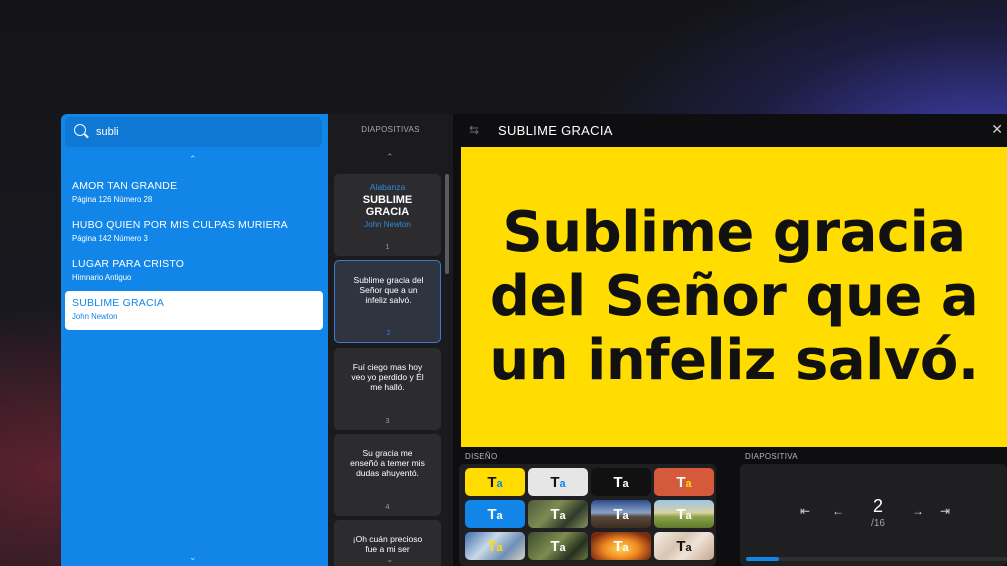  I want to click on slides-header: DIAPOSITIVAS, so click(390, 129).